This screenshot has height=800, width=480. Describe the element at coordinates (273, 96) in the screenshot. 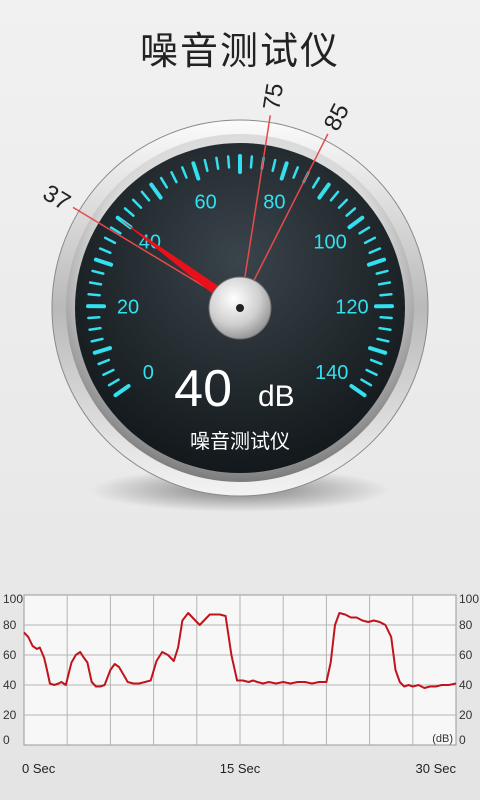

I see `gauge-marker-label: 75` at that location.